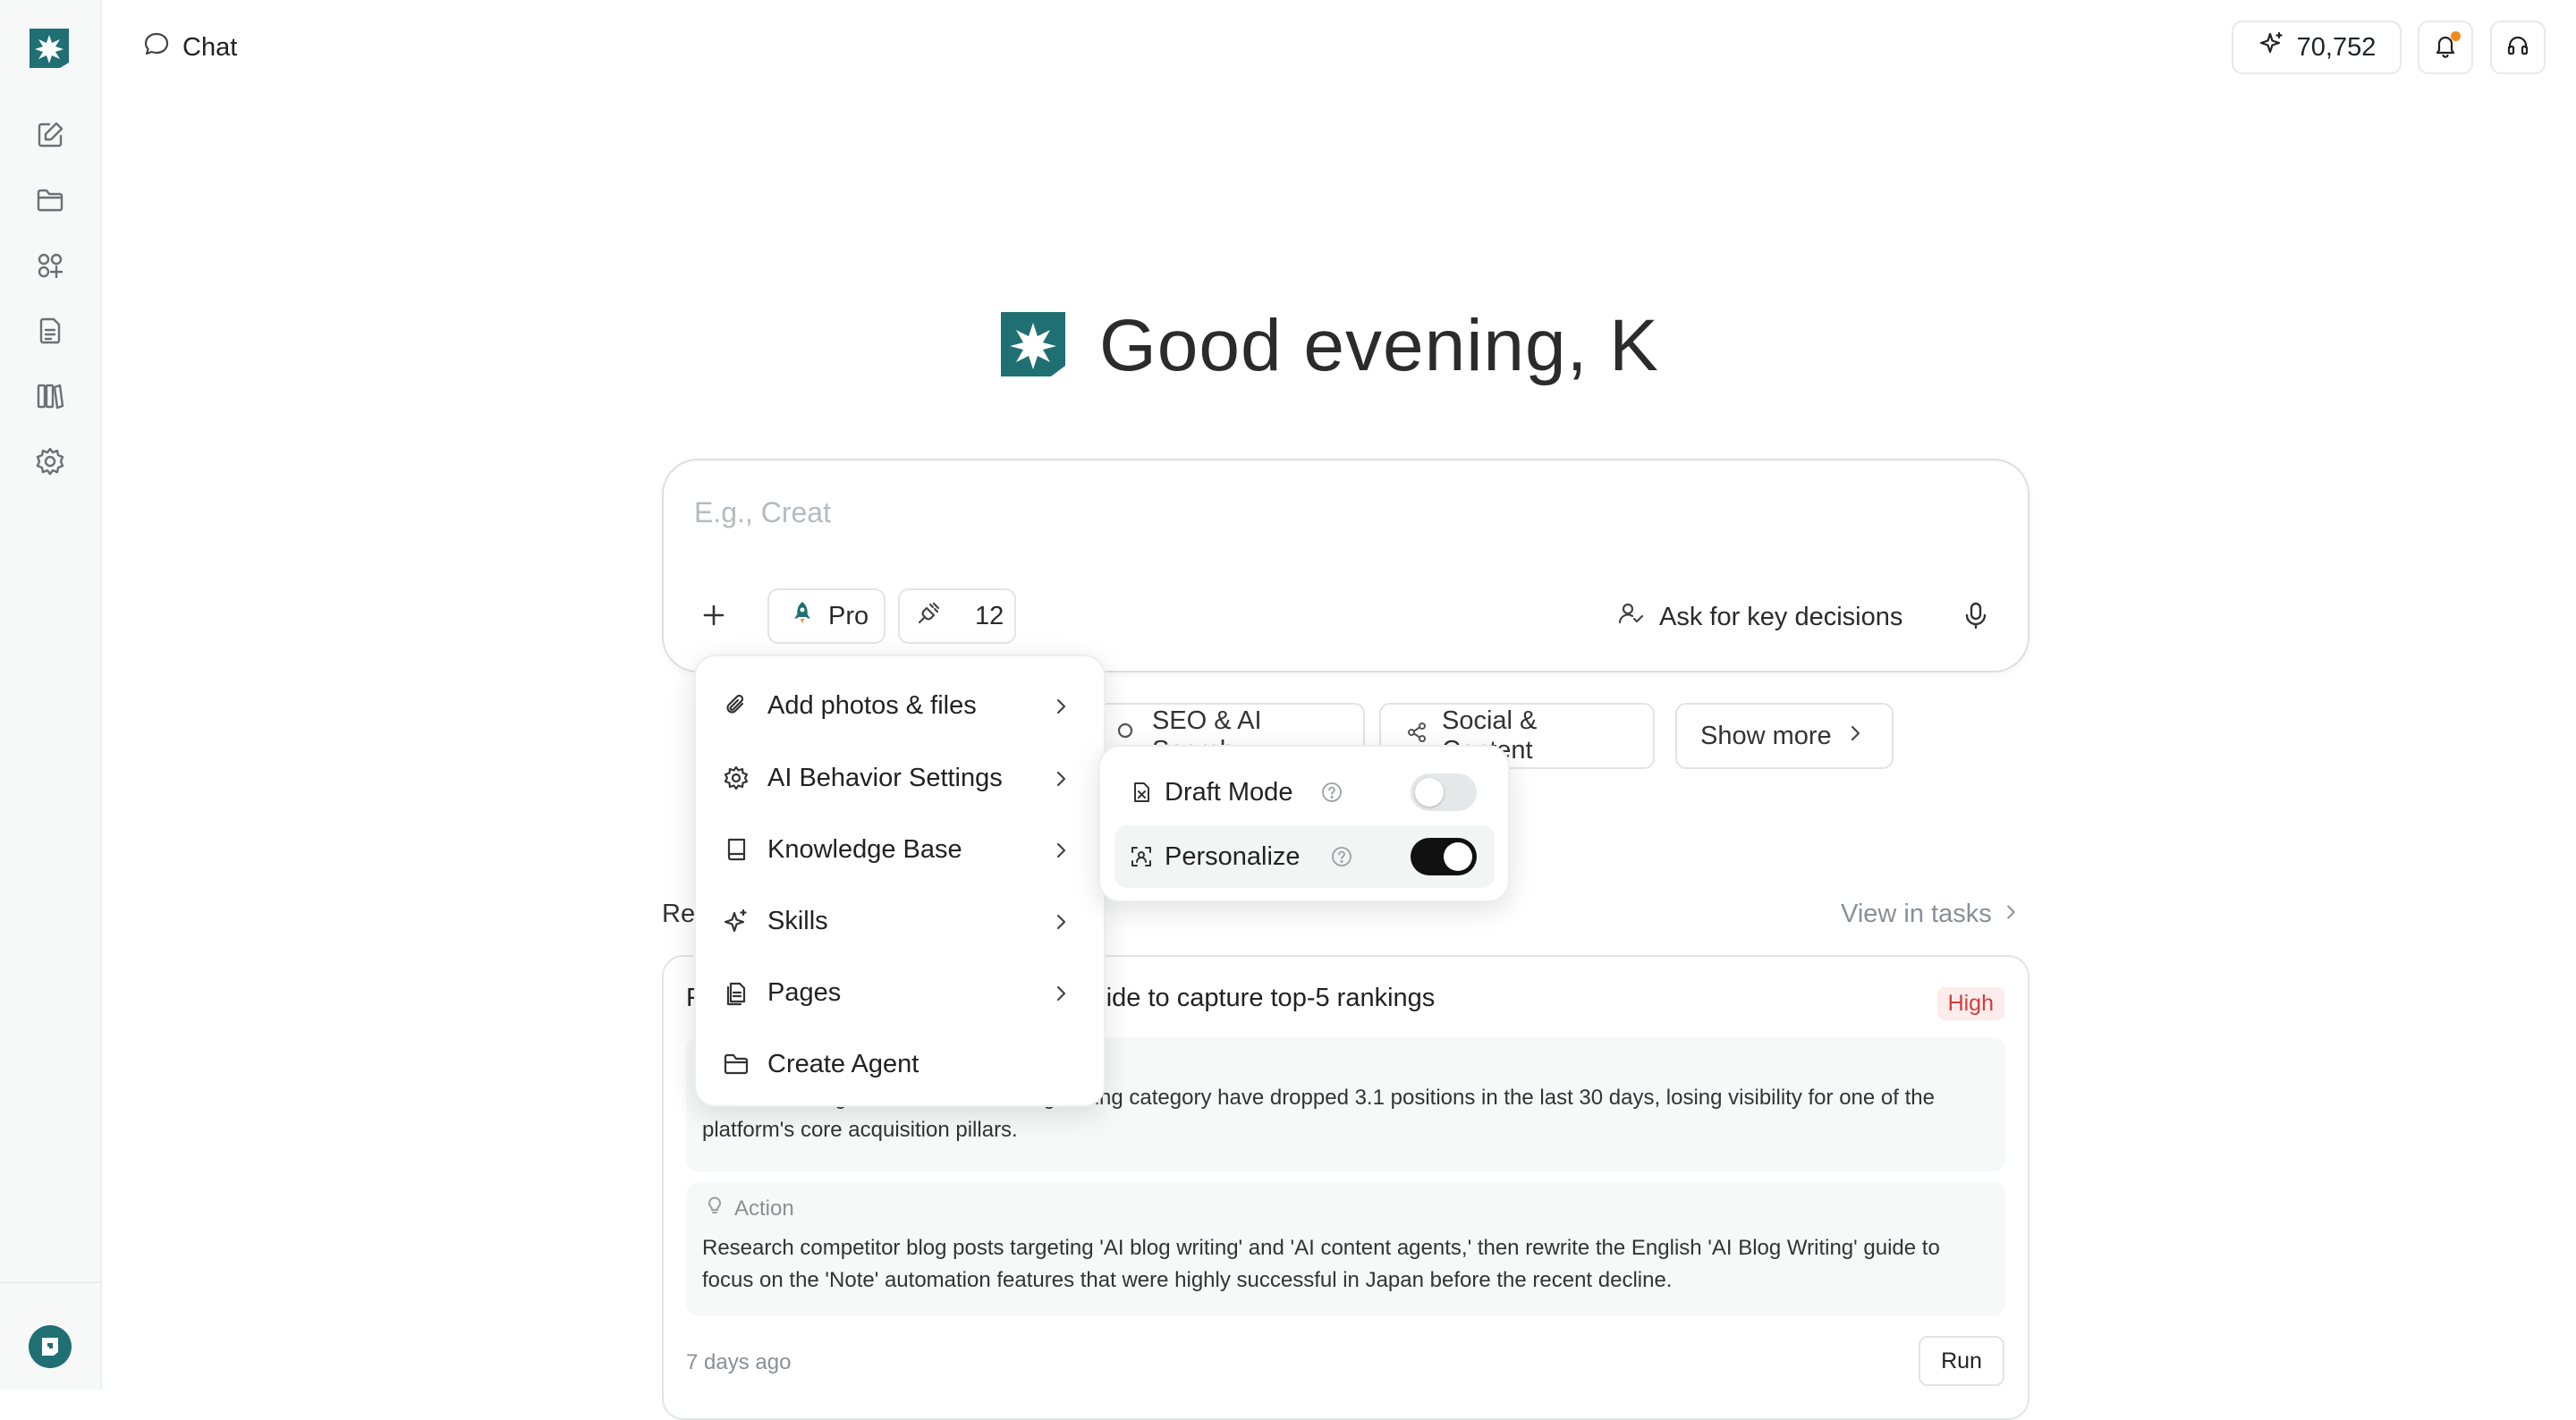  Describe the element at coordinates (1961, 1361) in the screenshot. I see `run-button: Run` at that location.